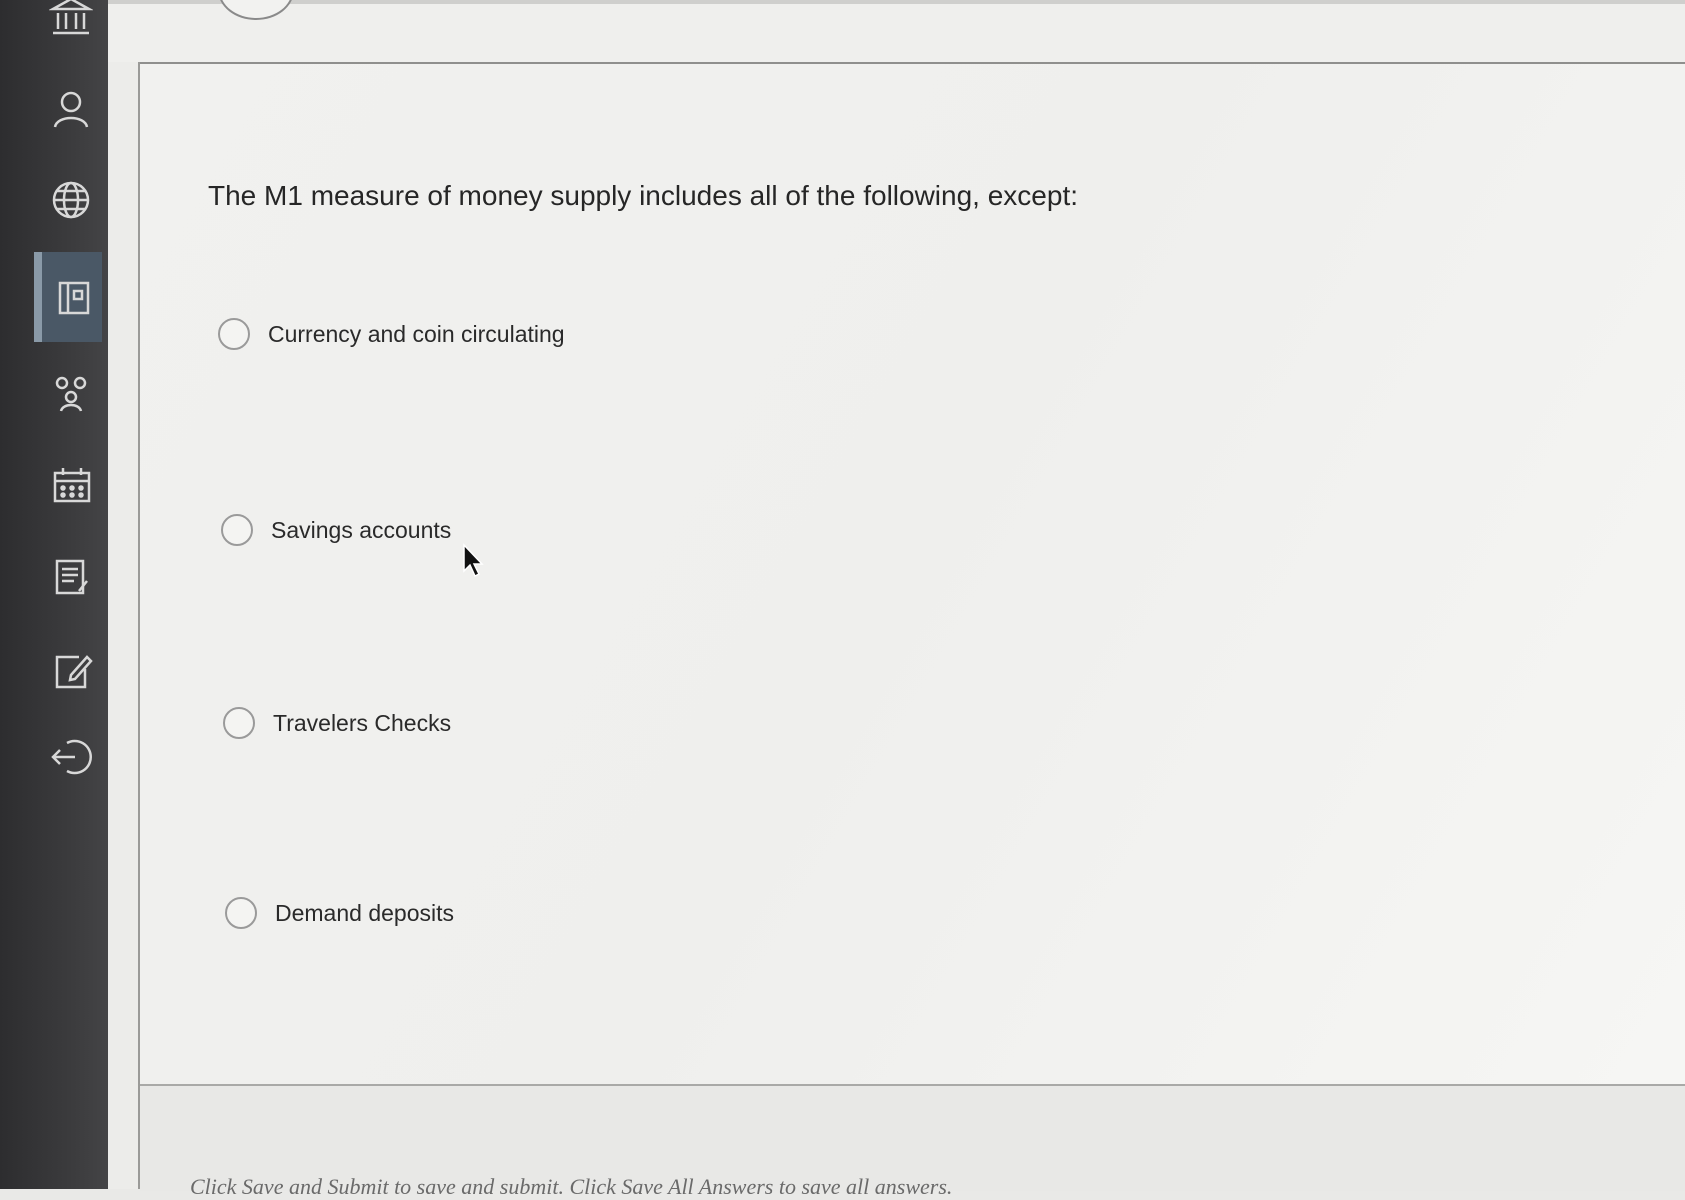 The width and height of the screenshot is (1685, 1200). What do you see at coordinates (71, 485) in the screenshot?
I see `calendar-icon` at bounding box center [71, 485].